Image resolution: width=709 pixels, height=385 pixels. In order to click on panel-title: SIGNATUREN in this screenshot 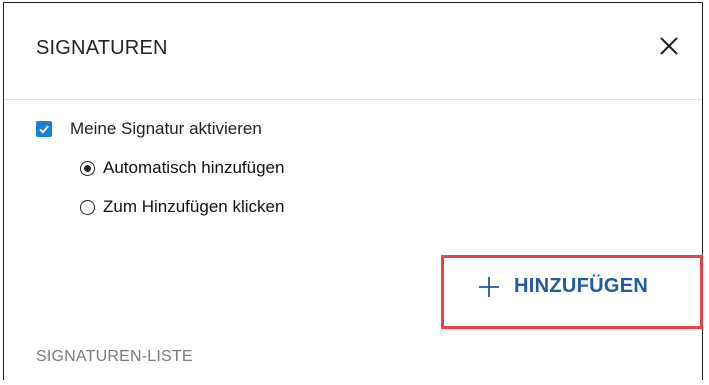, I will do `click(102, 48)`.